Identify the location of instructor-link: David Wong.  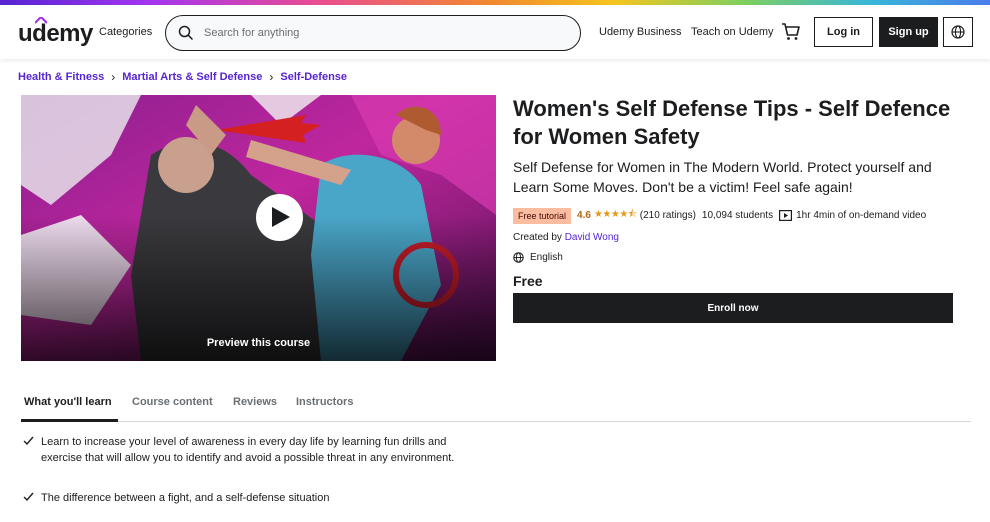
(592, 237).